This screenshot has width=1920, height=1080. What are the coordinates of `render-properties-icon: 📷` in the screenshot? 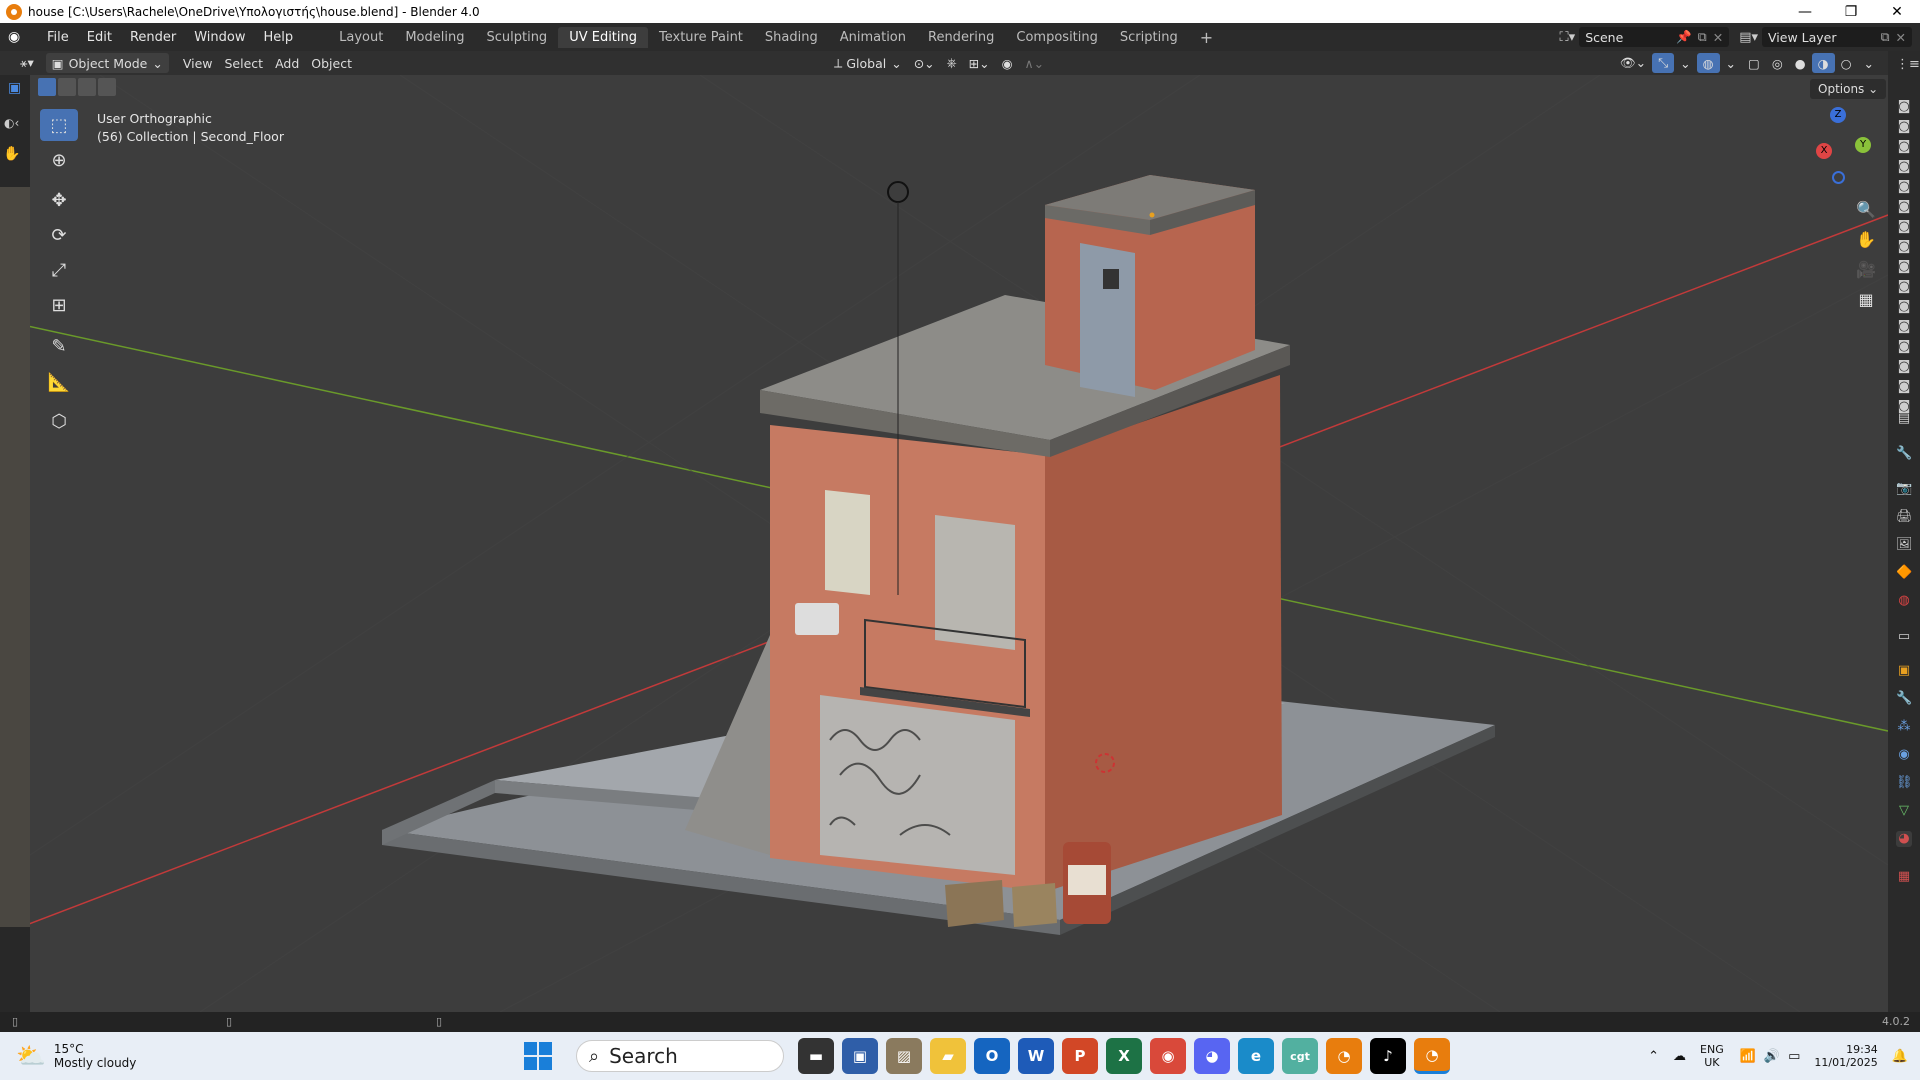 It's located at (1904, 489).